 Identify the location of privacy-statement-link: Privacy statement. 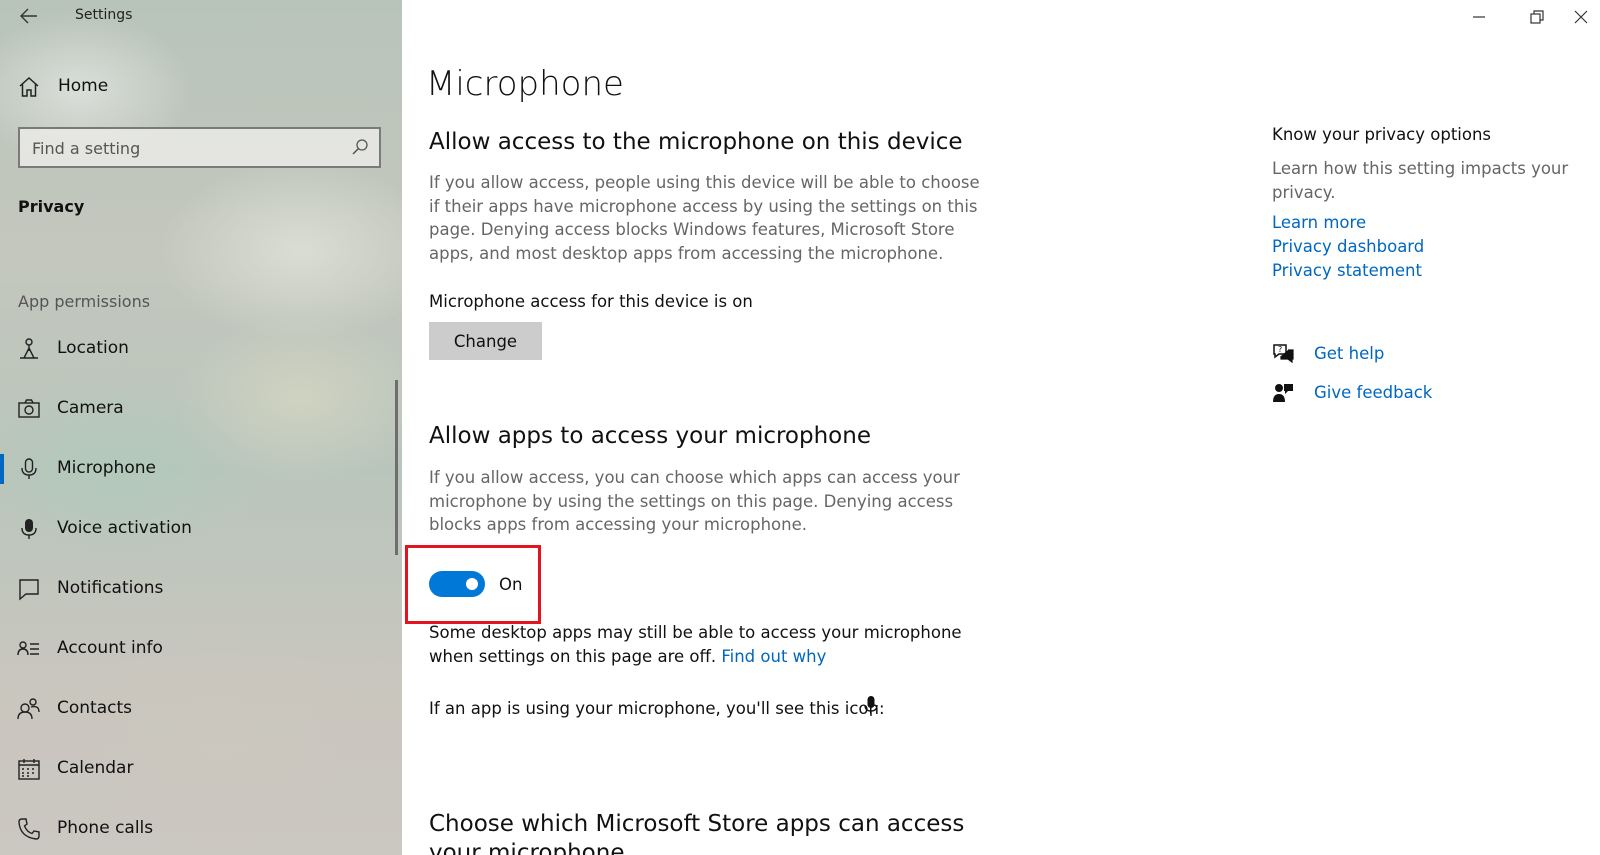
(1347, 270).